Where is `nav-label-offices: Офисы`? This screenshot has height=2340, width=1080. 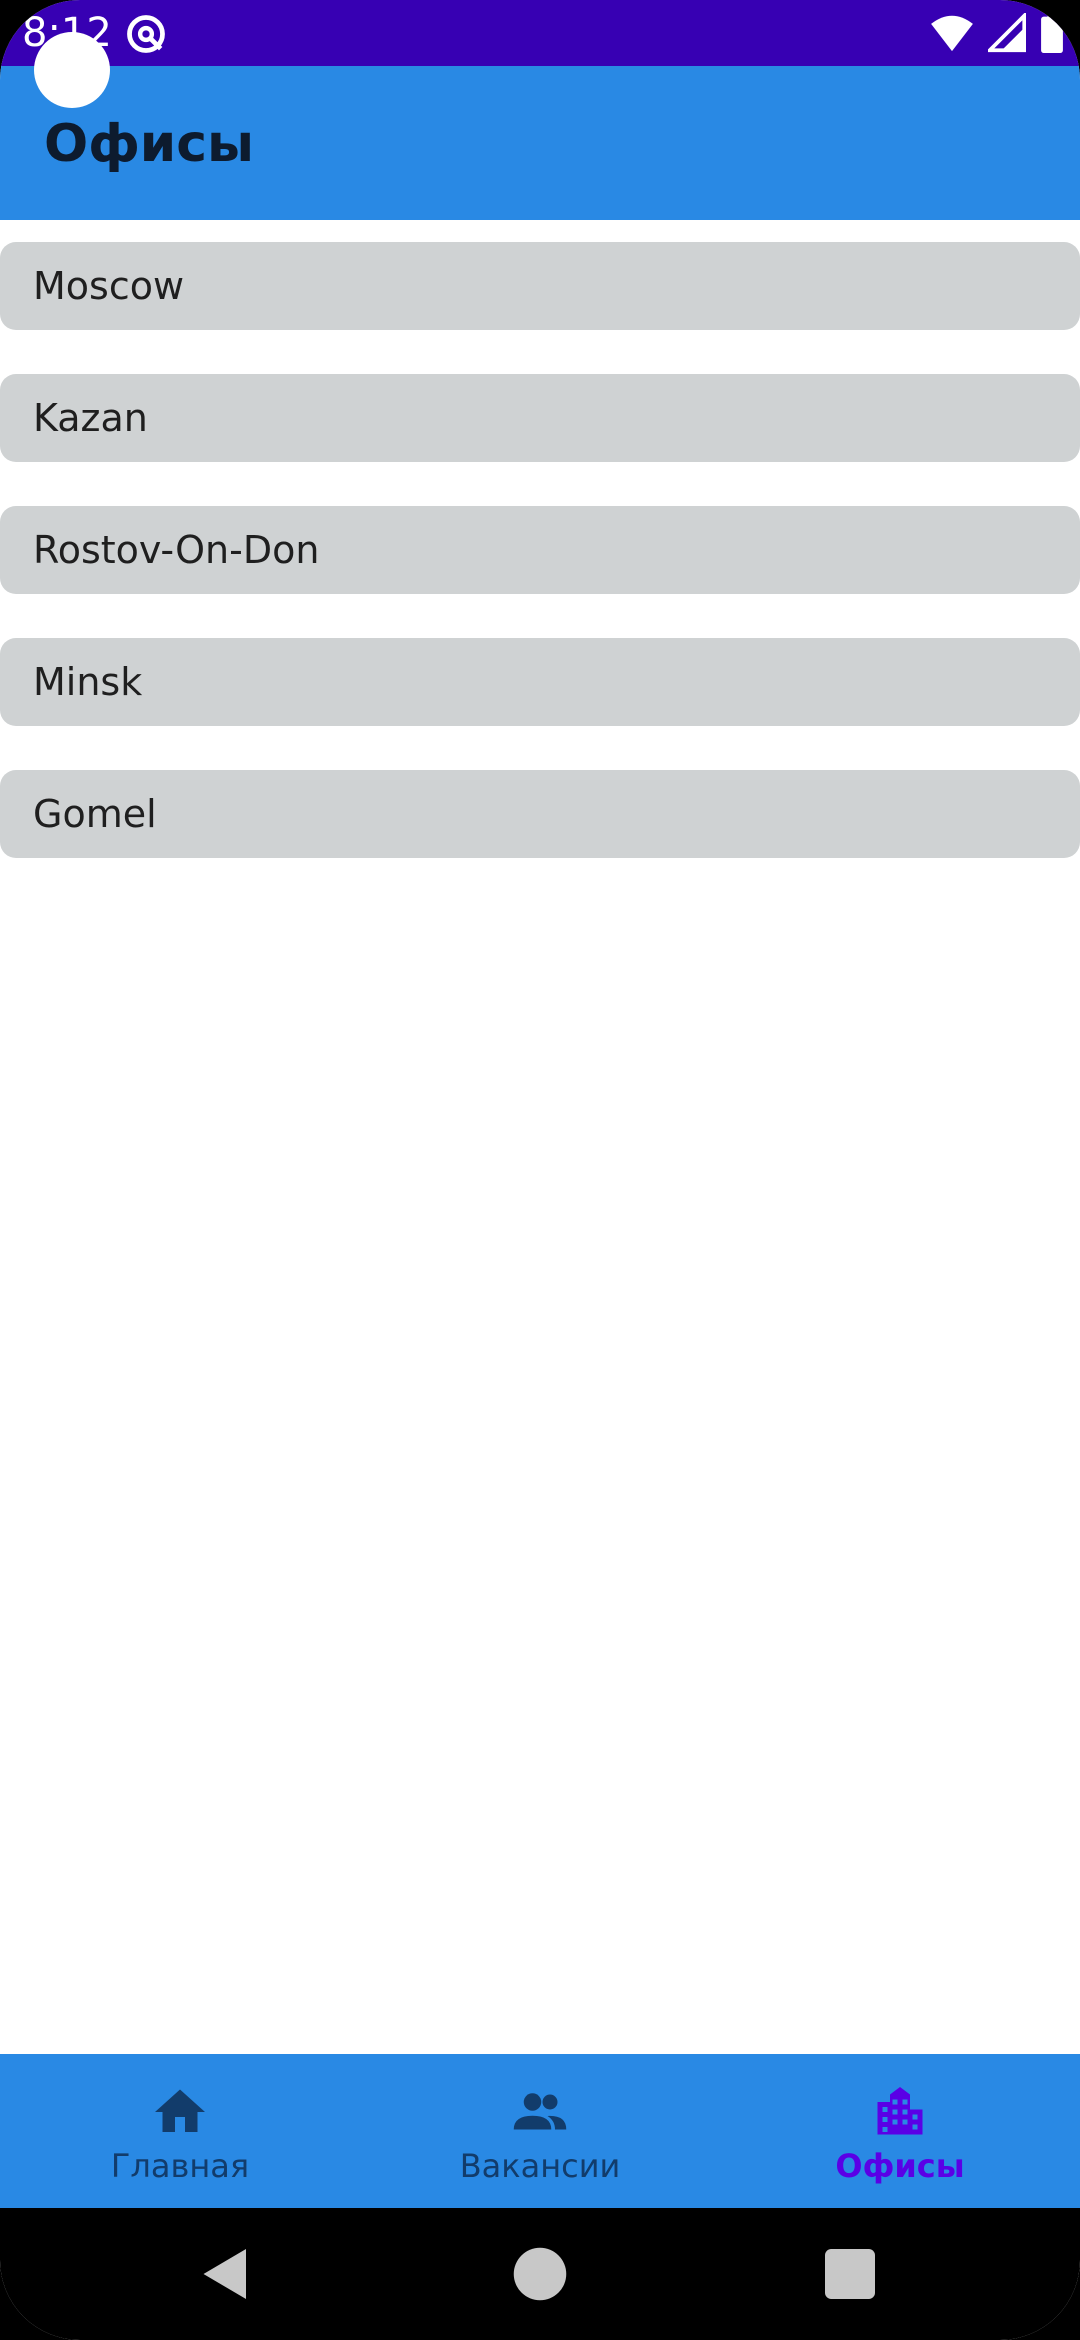 nav-label-offices: Офисы is located at coordinates (900, 2166).